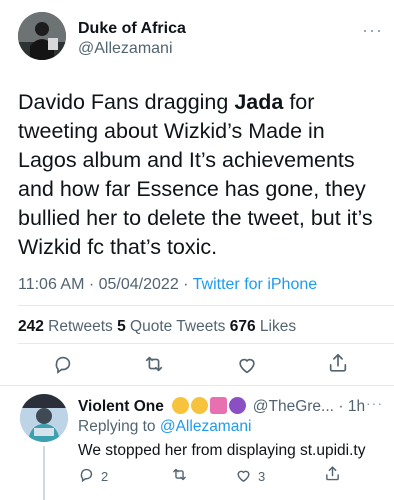  What do you see at coordinates (338, 363) in the screenshot?
I see `share-icon` at bounding box center [338, 363].